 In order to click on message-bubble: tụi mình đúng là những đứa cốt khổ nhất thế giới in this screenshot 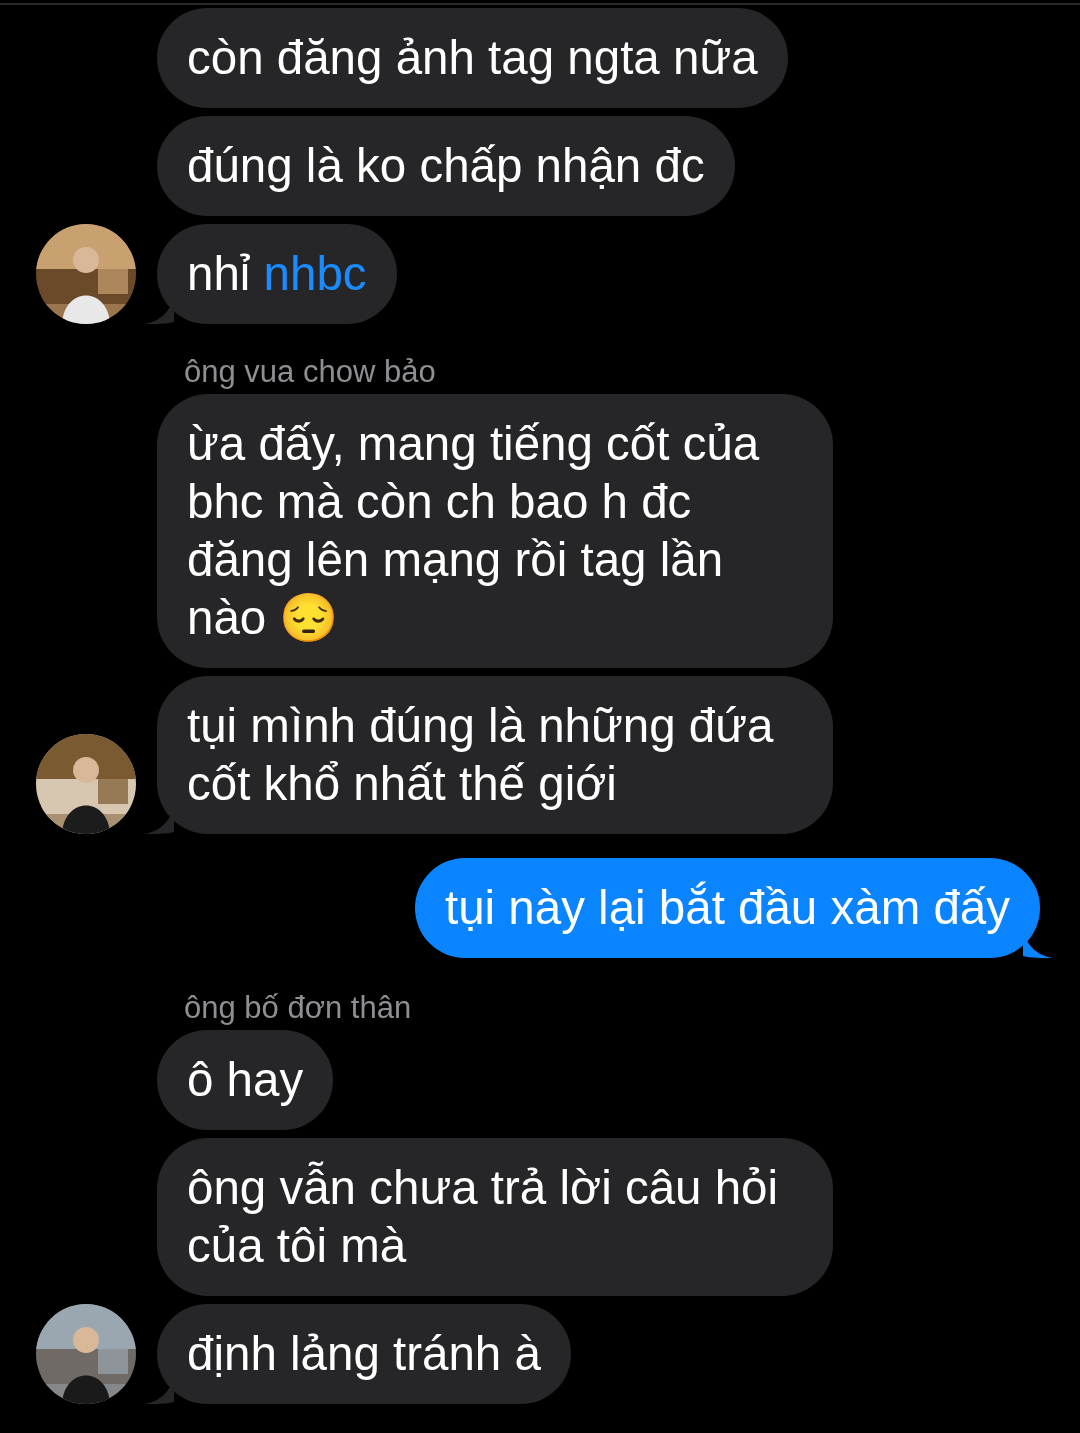, I will do `click(495, 755)`.